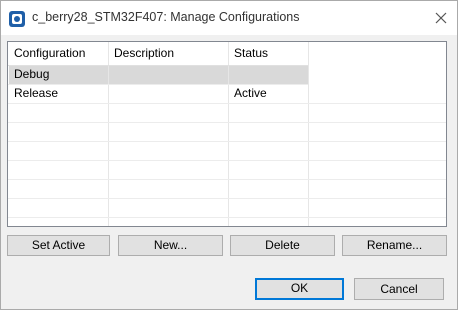 Image resolution: width=459 pixels, height=315 pixels. I want to click on app-logo-icon, so click(17, 19).